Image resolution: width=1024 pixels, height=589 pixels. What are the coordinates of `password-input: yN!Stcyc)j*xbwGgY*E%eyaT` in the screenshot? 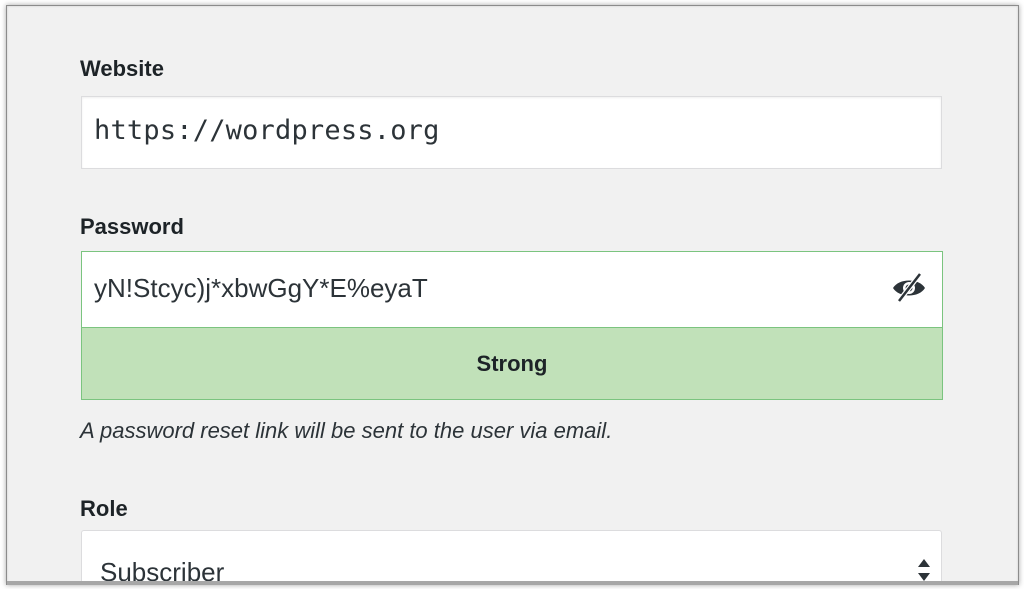 It's located at (512, 290).